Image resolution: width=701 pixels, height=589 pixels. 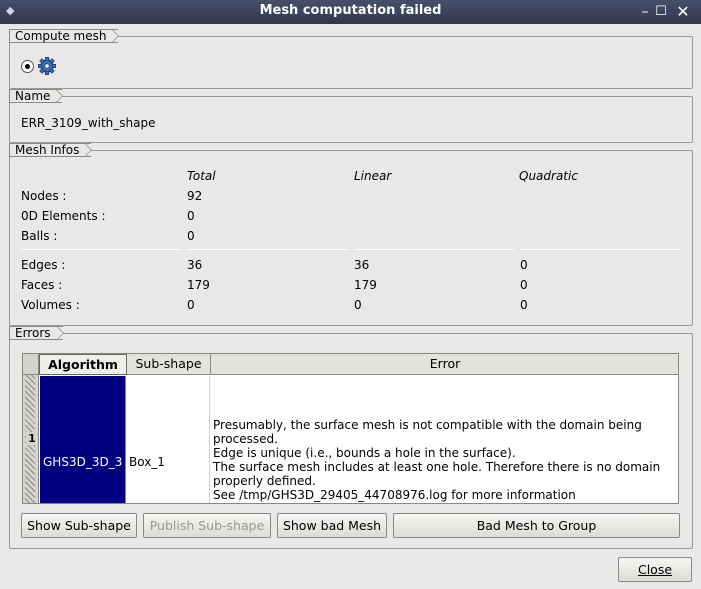 What do you see at coordinates (207, 525) in the screenshot?
I see `publish-sub-shape-button: Publish Sub-shape` at bounding box center [207, 525].